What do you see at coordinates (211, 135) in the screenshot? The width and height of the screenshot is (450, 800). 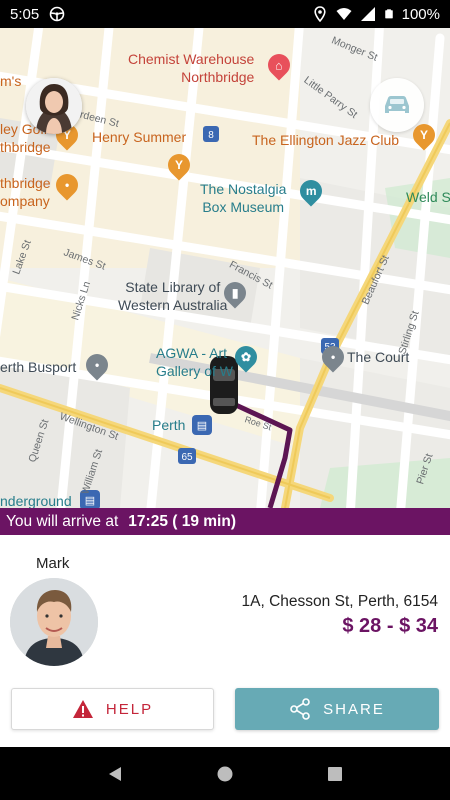 I see `route-badge-8: 8` at bounding box center [211, 135].